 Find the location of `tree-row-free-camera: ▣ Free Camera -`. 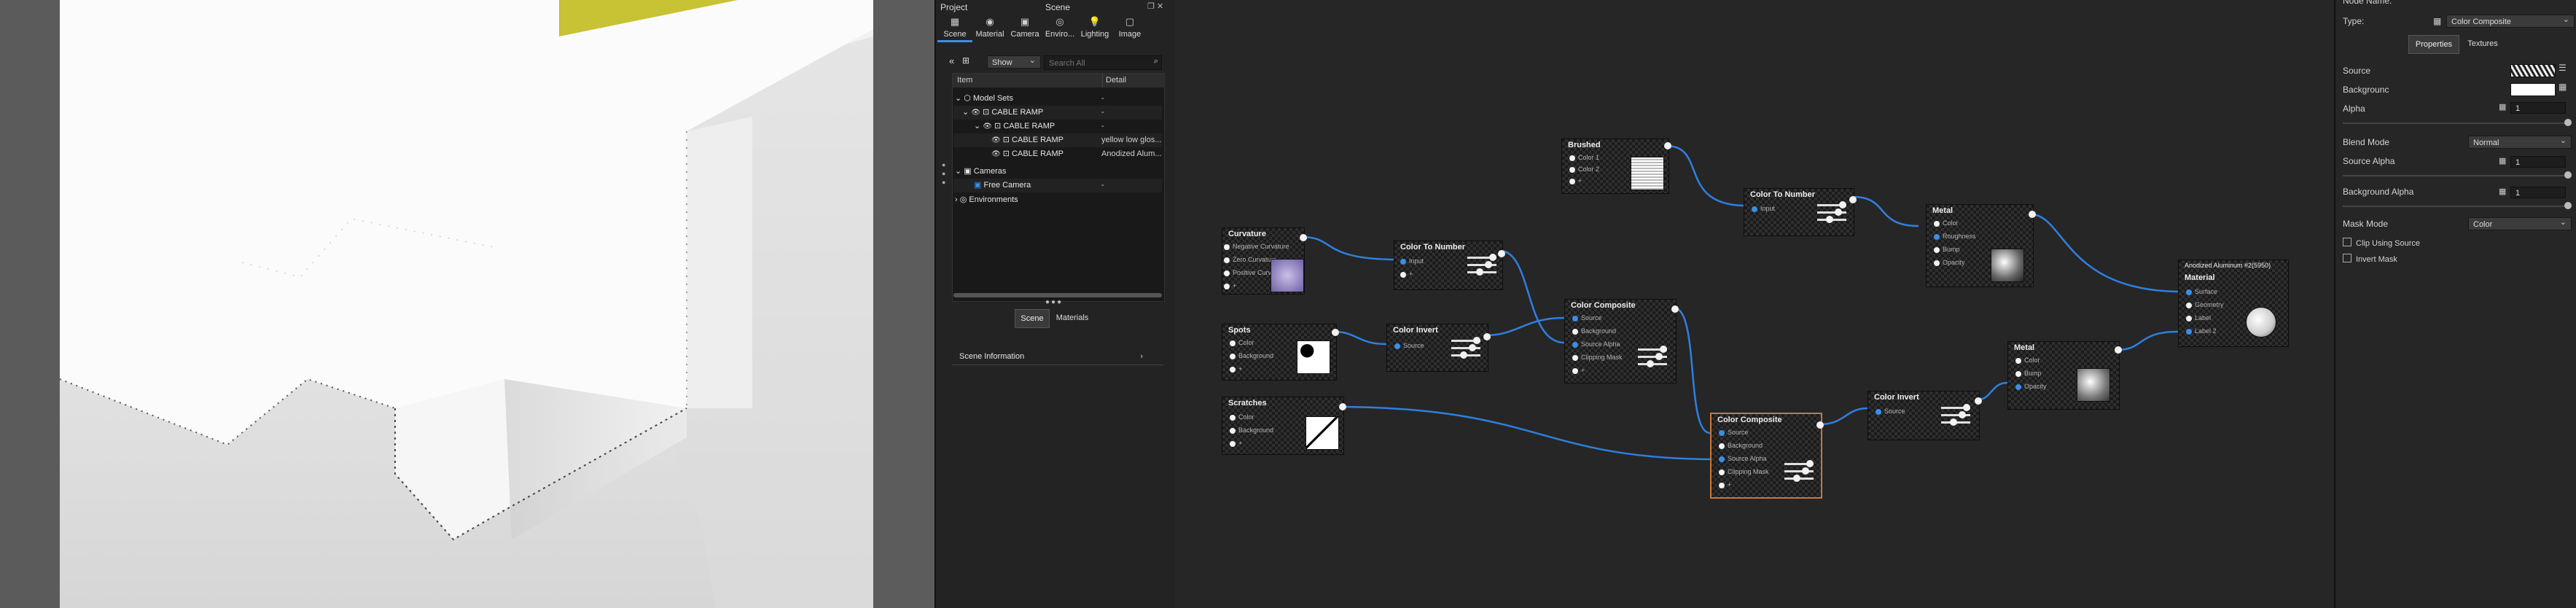

tree-row-free-camera: ▣ Free Camera - is located at coordinates (1057, 185).